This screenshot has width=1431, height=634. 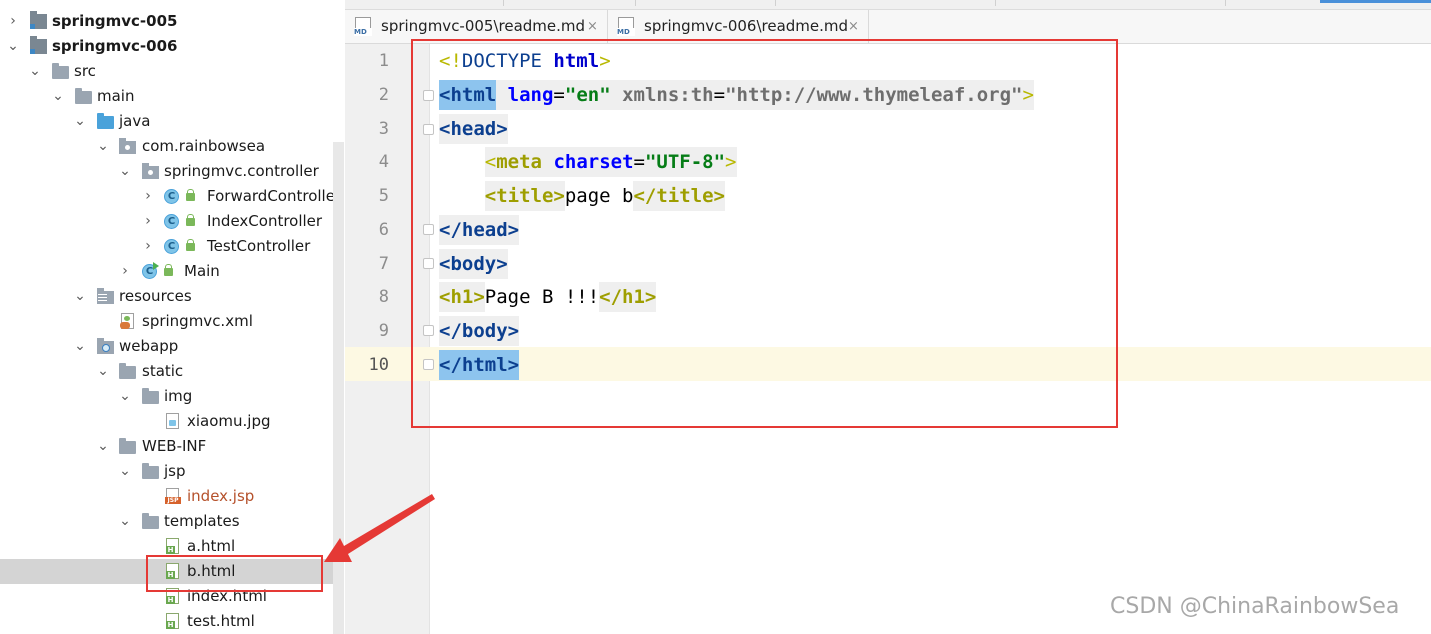 What do you see at coordinates (149, 346) in the screenshot?
I see `tree-item-label: webapp` at bounding box center [149, 346].